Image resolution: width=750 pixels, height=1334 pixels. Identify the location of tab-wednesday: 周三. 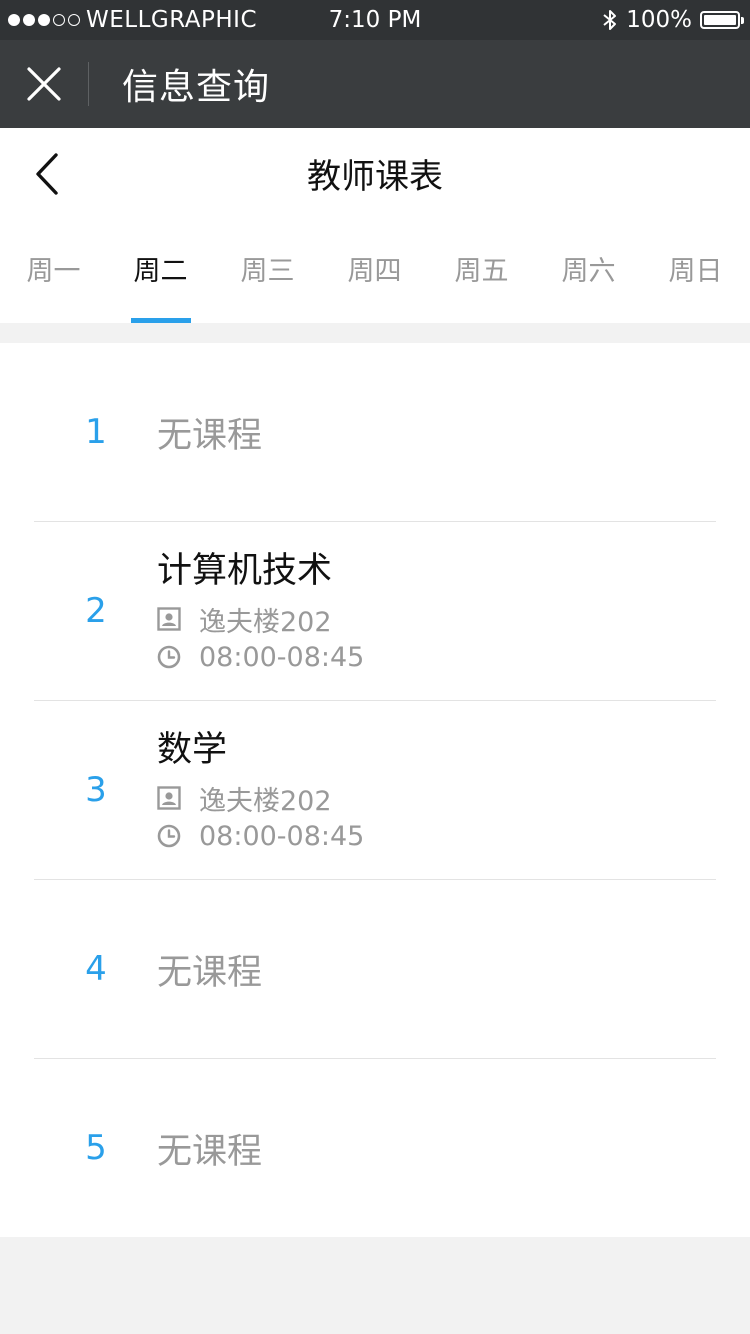
(267, 270).